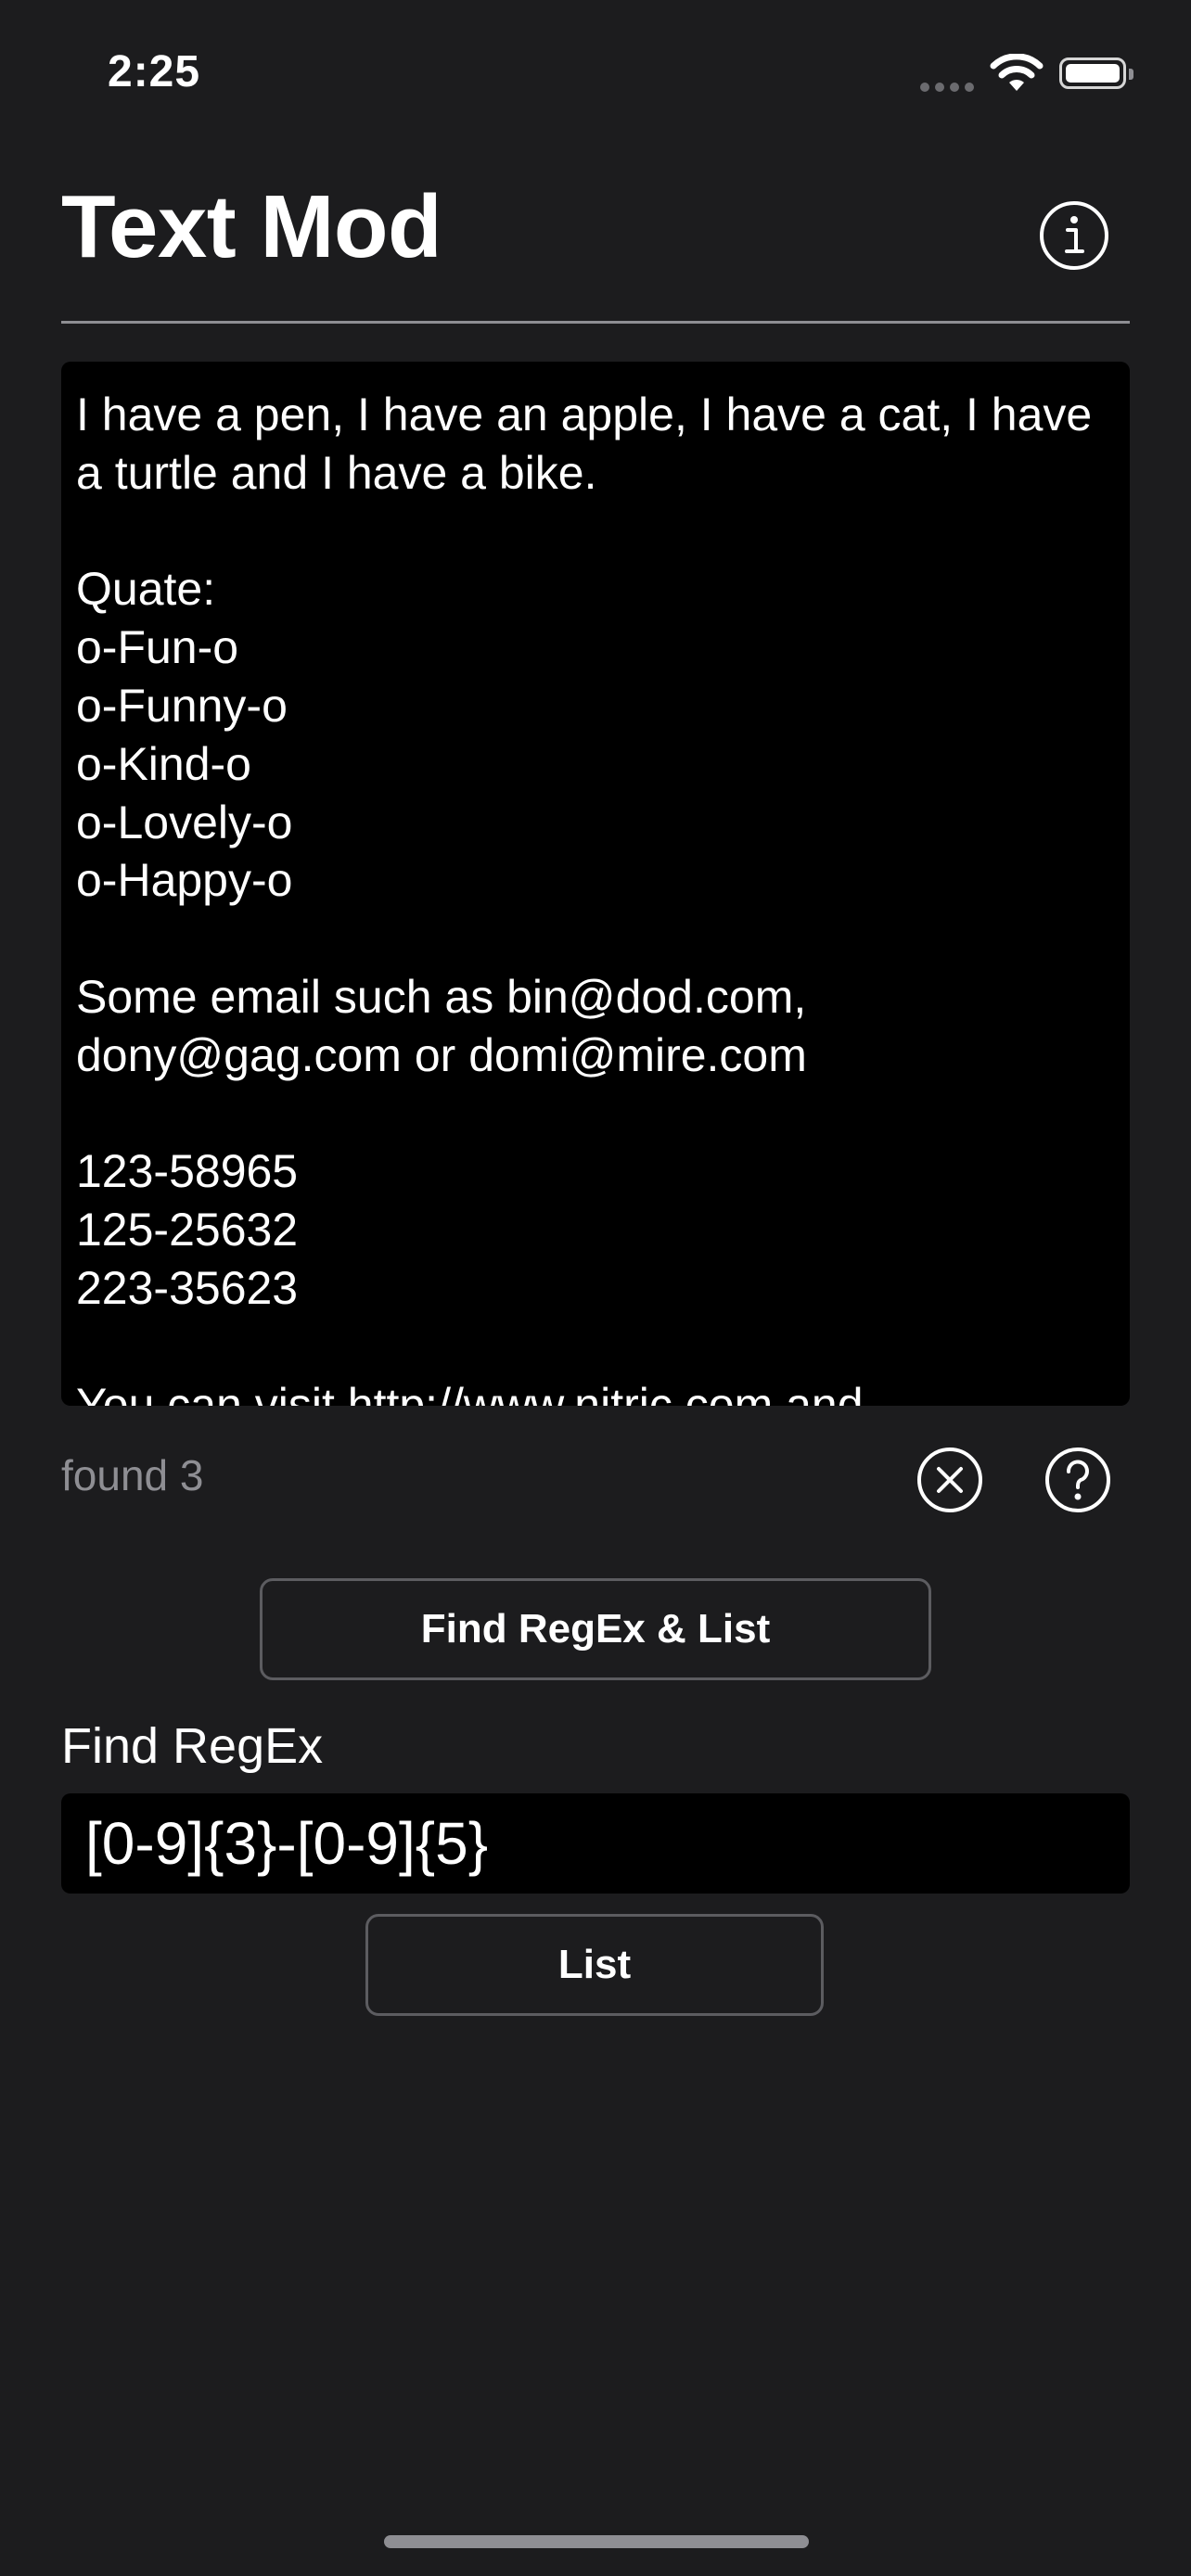 The width and height of the screenshot is (1191, 2576). Describe the element at coordinates (597, 2541) in the screenshot. I see `home-indicator` at that location.